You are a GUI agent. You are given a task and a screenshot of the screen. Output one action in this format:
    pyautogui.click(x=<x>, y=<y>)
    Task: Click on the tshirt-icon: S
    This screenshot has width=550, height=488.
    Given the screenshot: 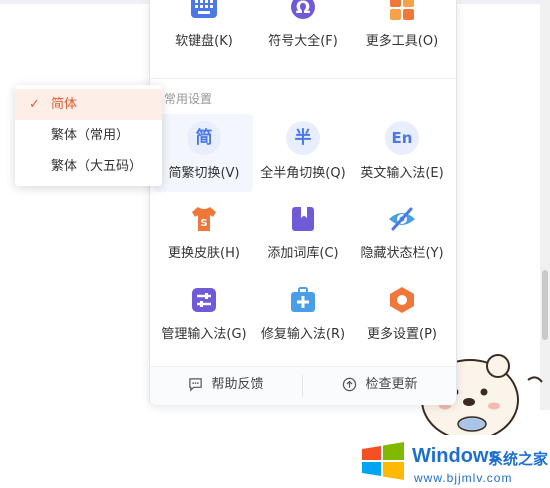 What is the action you would take?
    pyautogui.click(x=204, y=219)
    